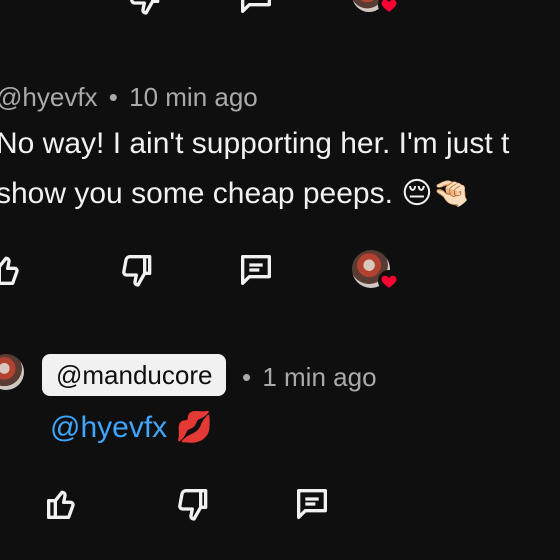 Image resolution: width=560 pixels, height=560 pixels. Describe the element at coordinates (108, 427) in the screenshot. I see `reply-mention-link: @hyevfx` at that location.